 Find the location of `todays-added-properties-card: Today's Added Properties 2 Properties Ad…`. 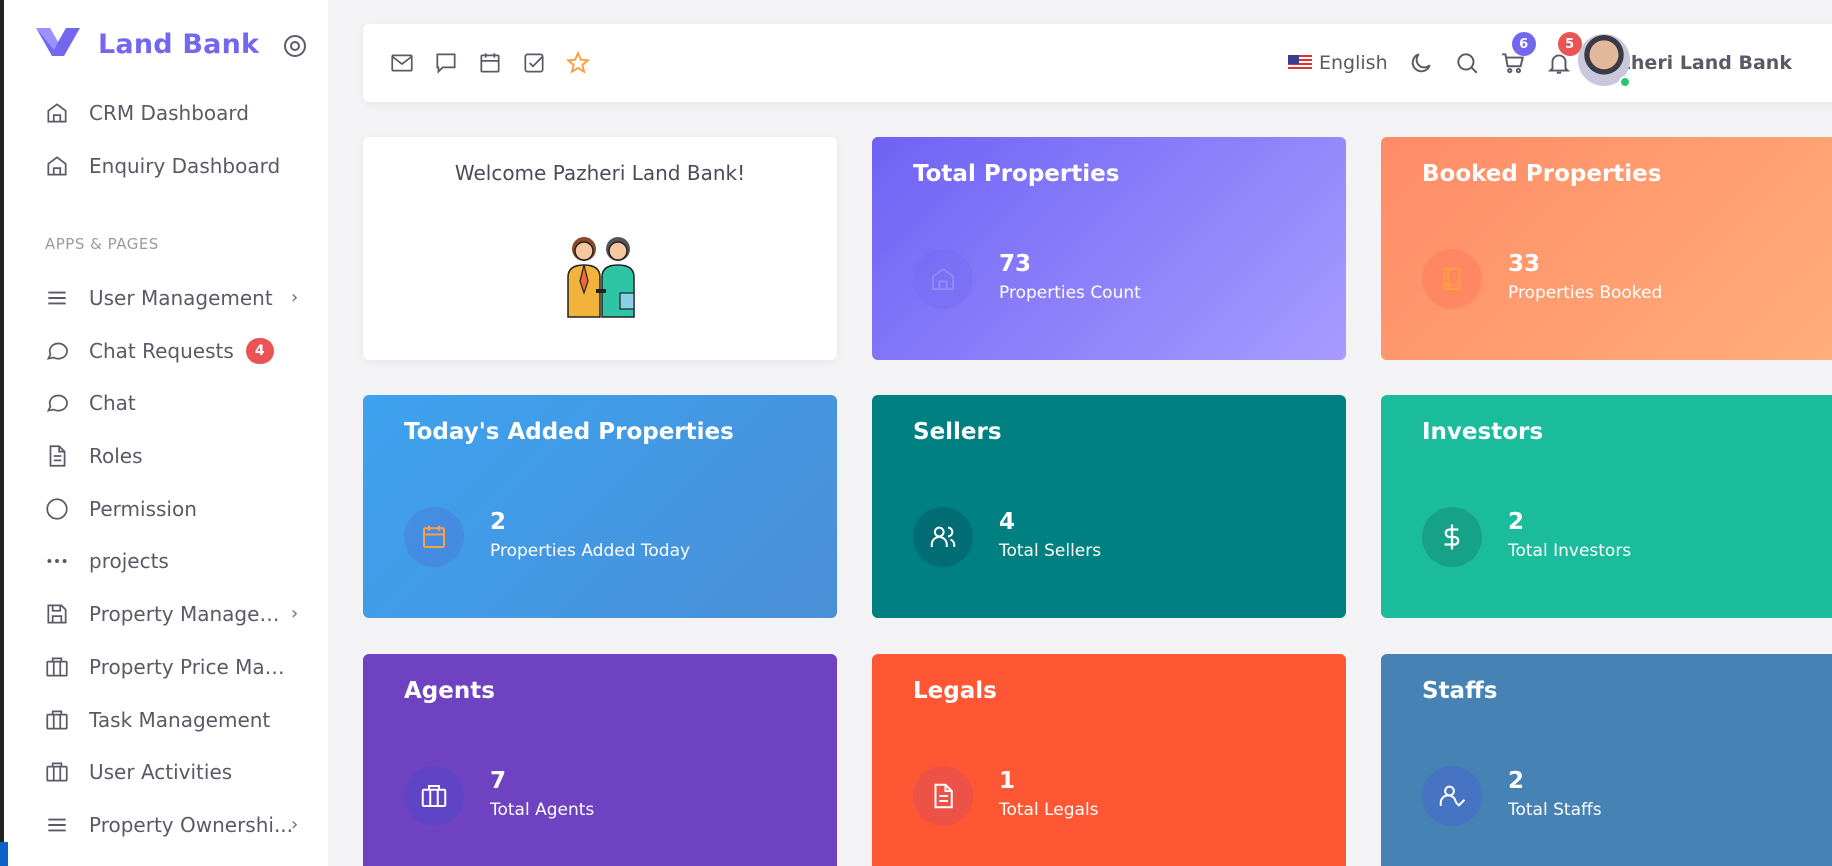

todays-added-properties-card: Today's Added Properties 2 Properties Ad… is located at coordinates (600, 506).